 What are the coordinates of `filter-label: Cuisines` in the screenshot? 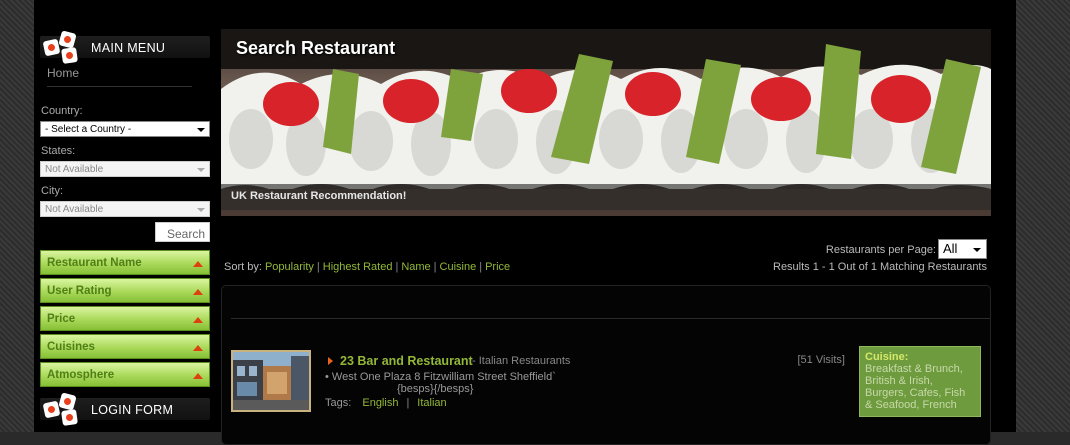 It's located at (71, 347).